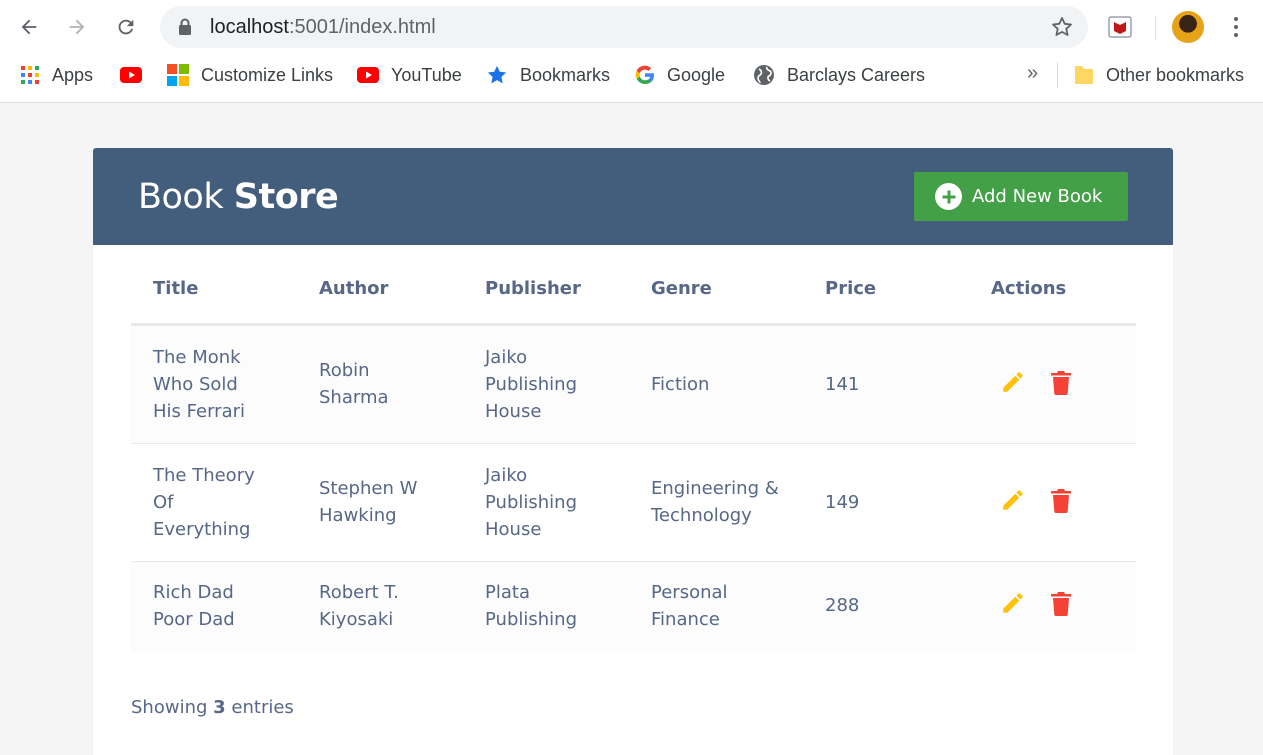 The width and height of the screenshot is (1263, 755). I want to click on cell-genre: Personal Finance, so click(689, 606).